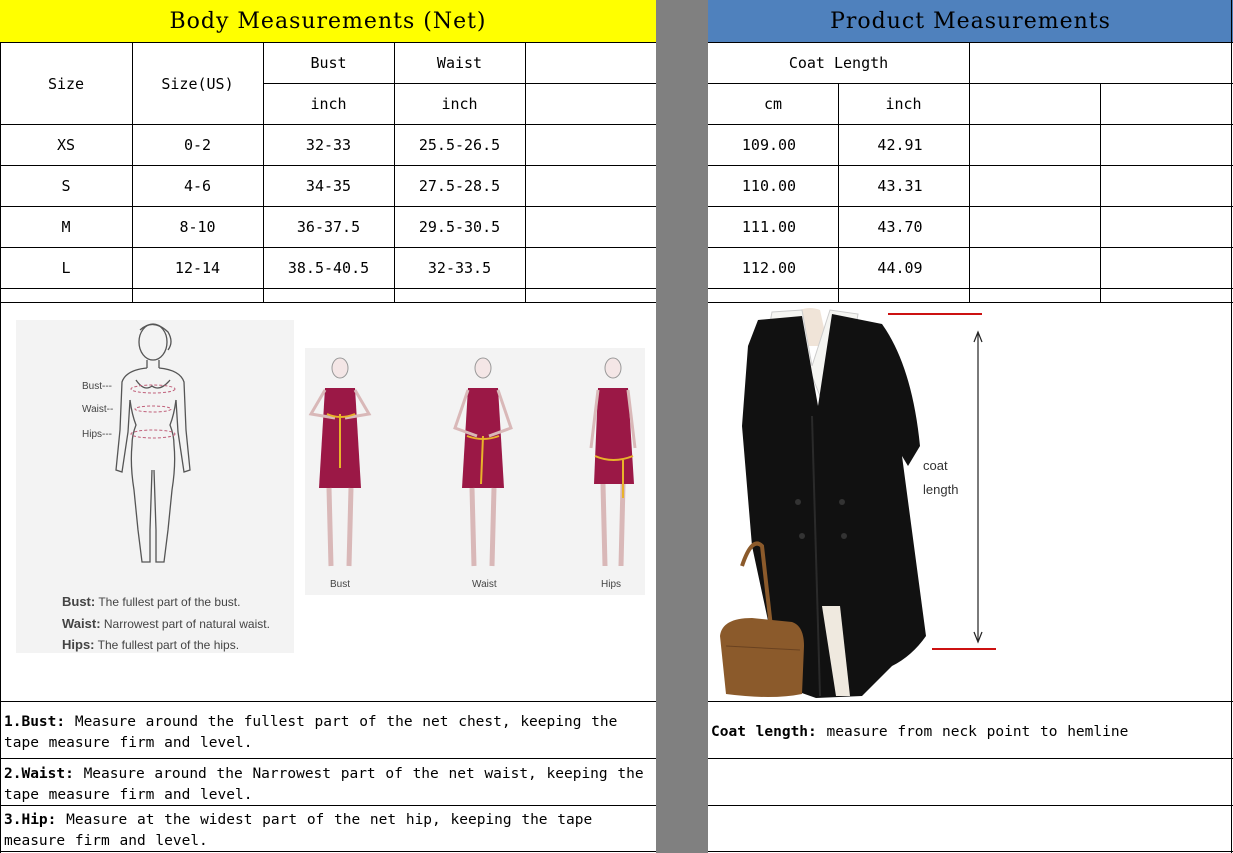 Image resolution: width=1233 pixels, height=853 pixels. I want to click on size-us-cell: 12-14, so click(197, 268).